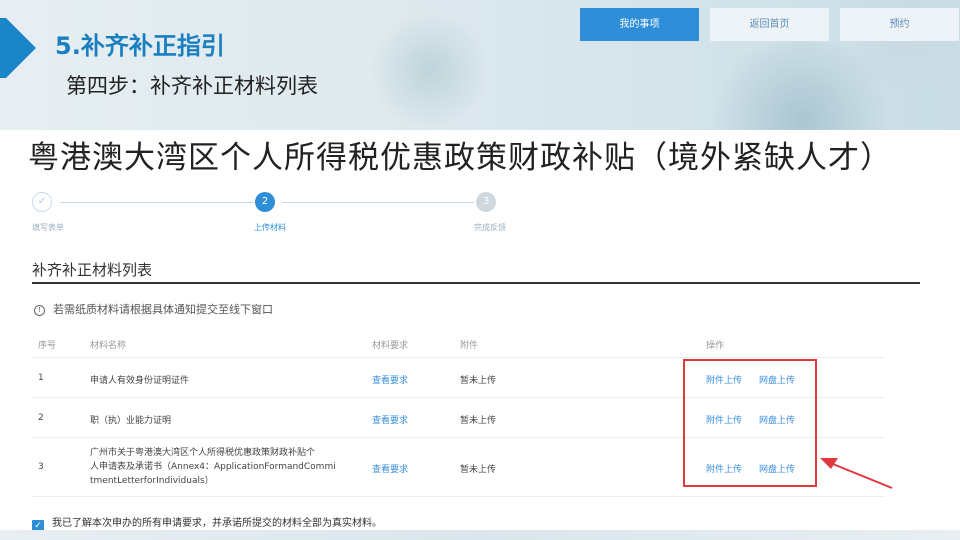 This screenshot has height=540, width=960. I want to click on notice: ! 若需纸质材料请根据具体通知提交至线下窗口, so click(153, 309).